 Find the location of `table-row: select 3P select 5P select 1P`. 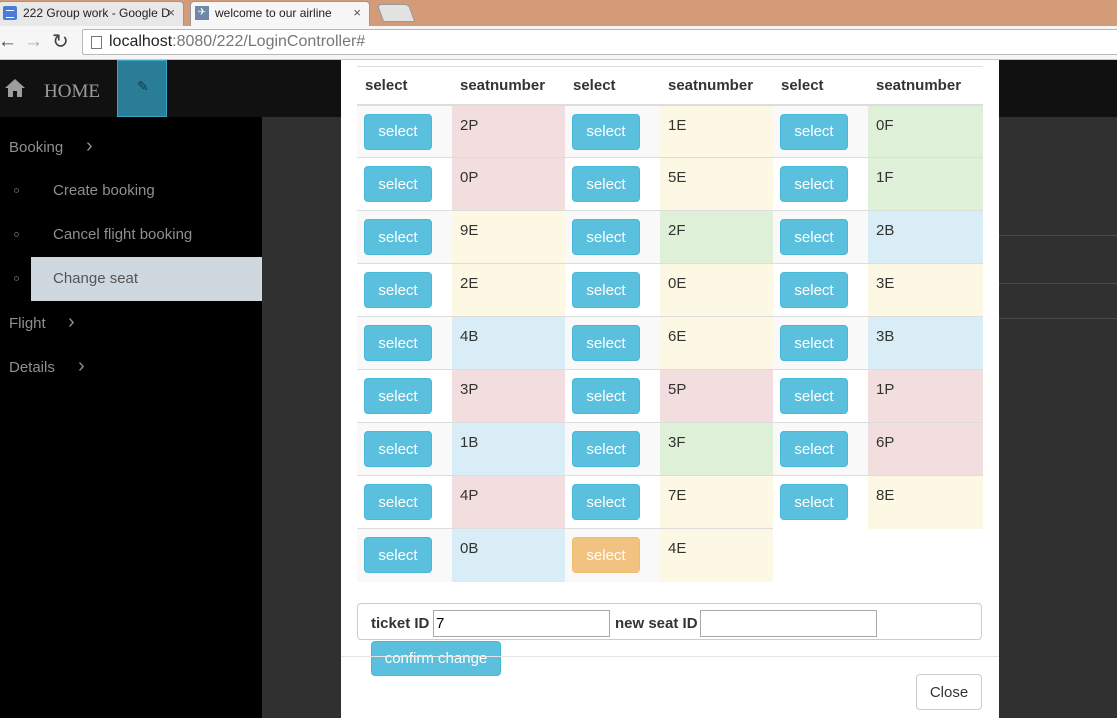

table-row: select 3P select 5P select 1P is located at coordinates (670, 396).